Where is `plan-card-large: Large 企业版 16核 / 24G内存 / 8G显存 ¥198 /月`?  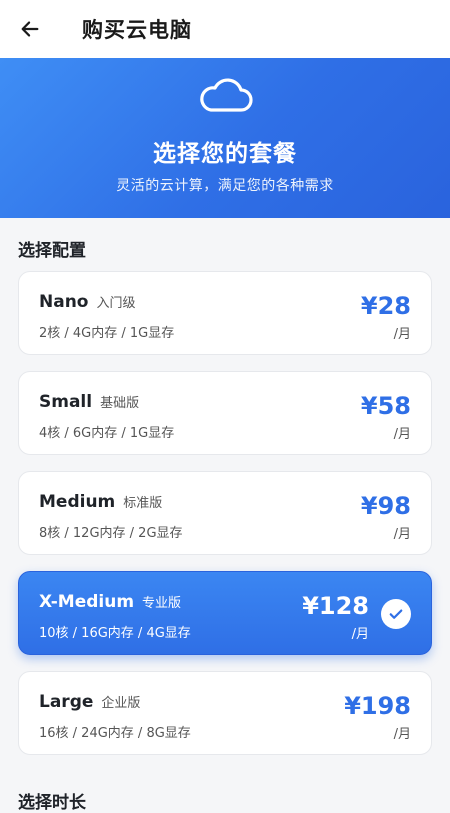 plan-card-large: Large 企业版 16核 / 24G内存 / 8G显存 ¥198 /月 is located at coordinates (225, 713).